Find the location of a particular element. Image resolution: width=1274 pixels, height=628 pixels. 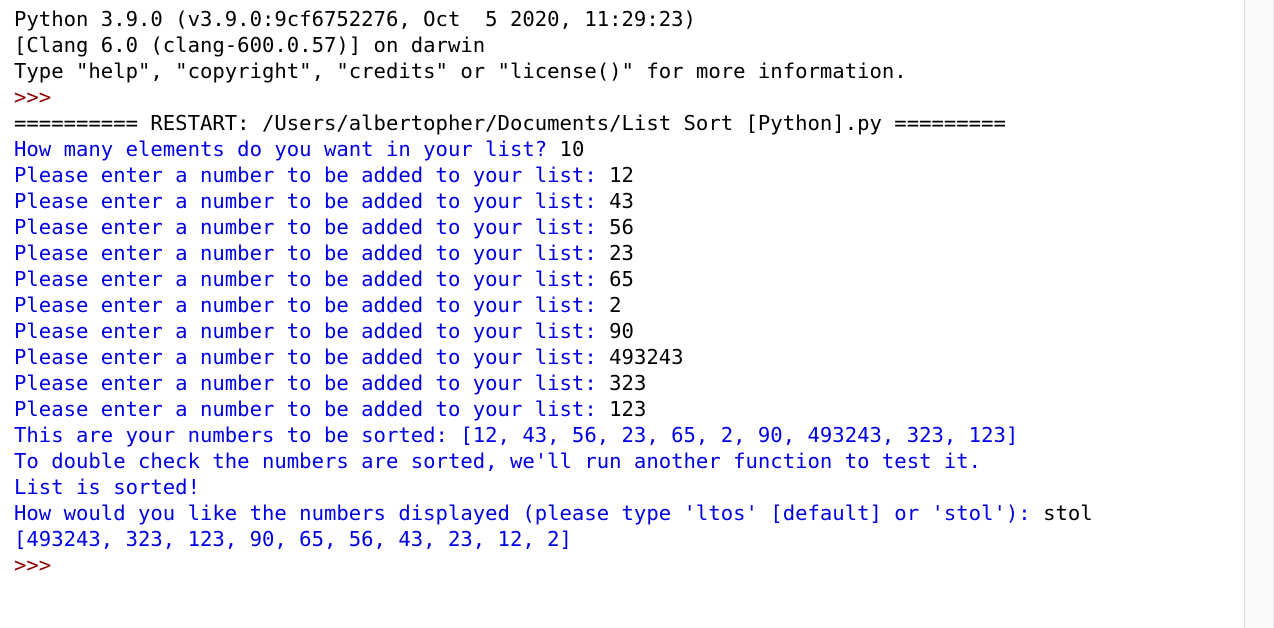

stdout-text: 56 is located at coordinates (621, 227).